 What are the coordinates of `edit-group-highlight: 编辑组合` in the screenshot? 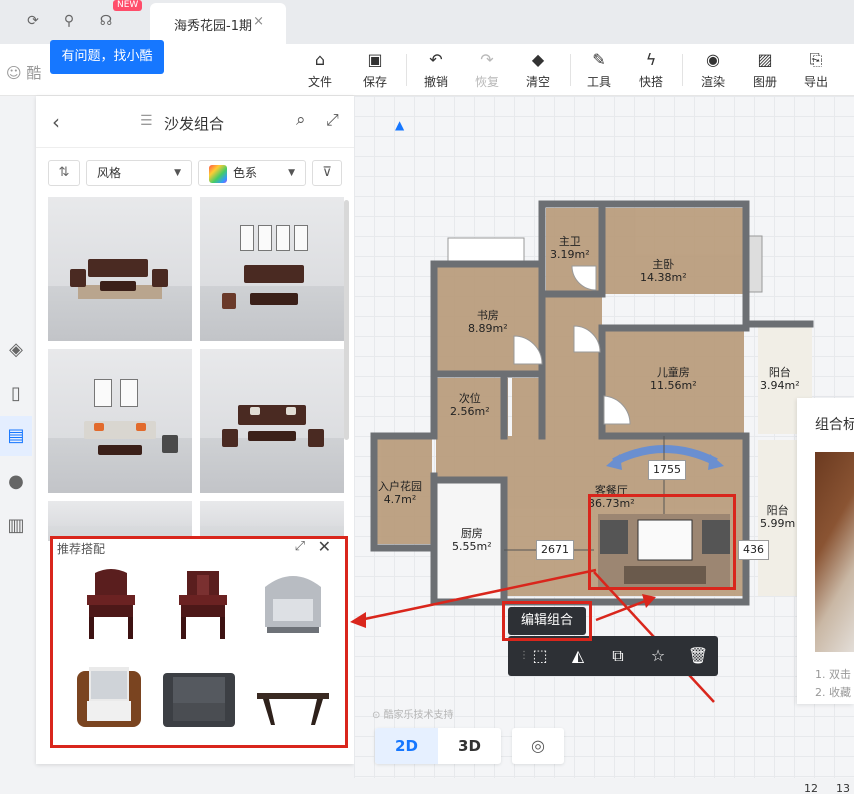 It's located at (547, 621).